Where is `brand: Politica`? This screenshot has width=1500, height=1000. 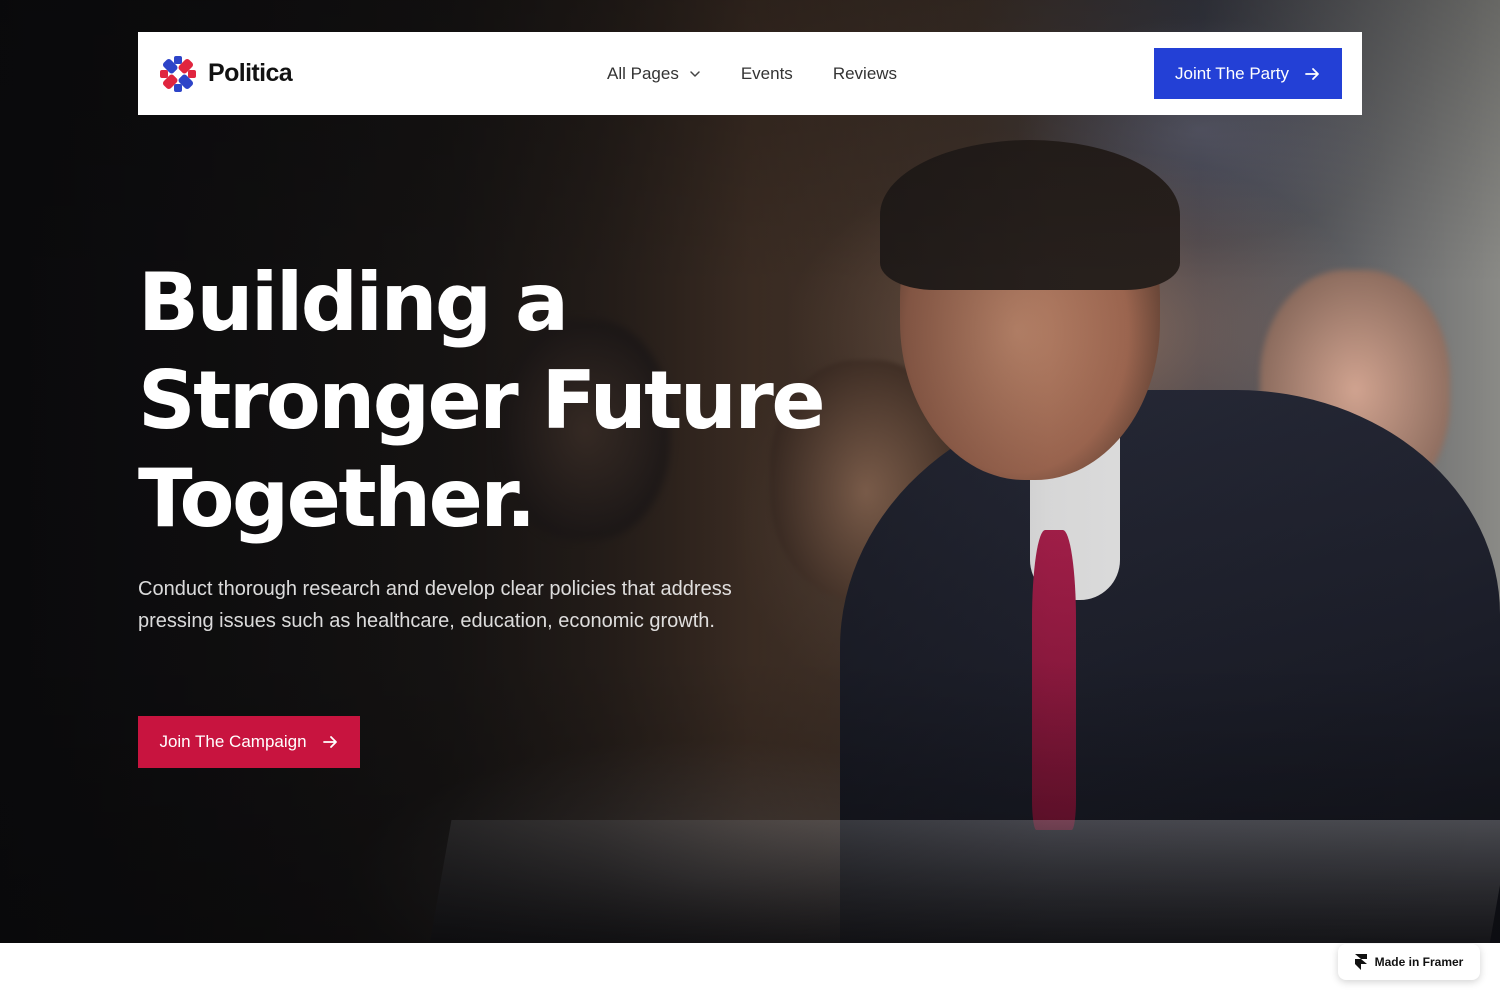 brand: Politica is located at coordinates (225, 74).